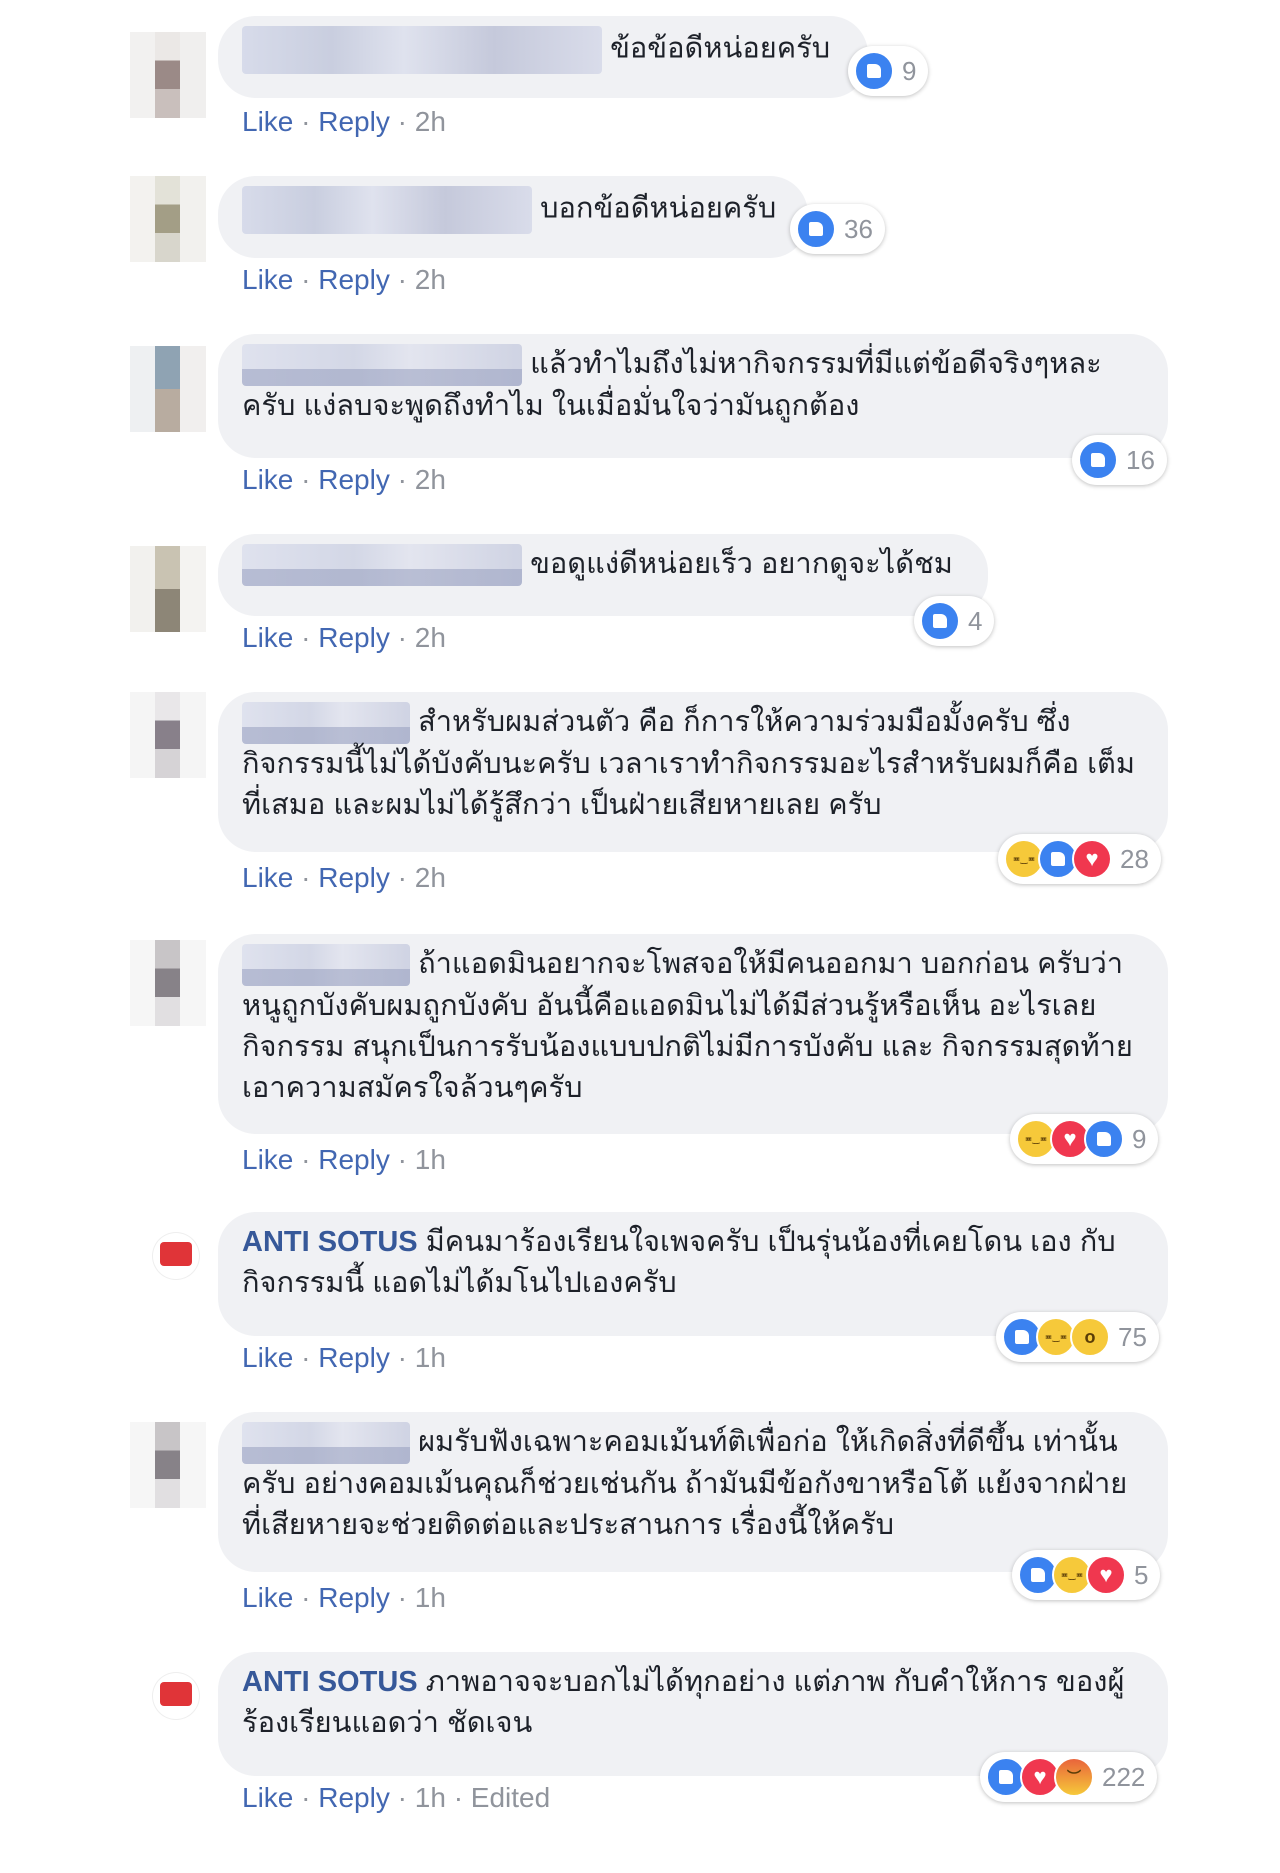 The image size is (1280, 1873). Describe the element at coordinates (741, 564) in the screenshot. I see `comment-text: ขอดูแง่ดีหน่อยเร็ว อยากดูจะได้ชม` at that location.